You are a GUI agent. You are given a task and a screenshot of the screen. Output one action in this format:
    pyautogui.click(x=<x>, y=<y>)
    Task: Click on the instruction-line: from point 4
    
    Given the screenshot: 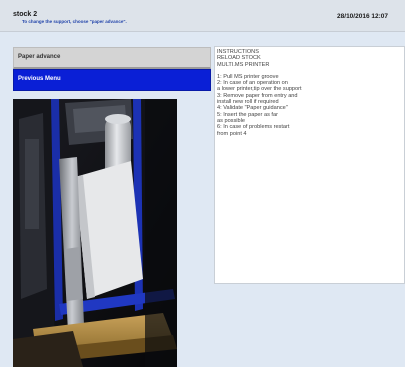 What is the action you would take?
    pyautogui.click(x=232, y=133)
    